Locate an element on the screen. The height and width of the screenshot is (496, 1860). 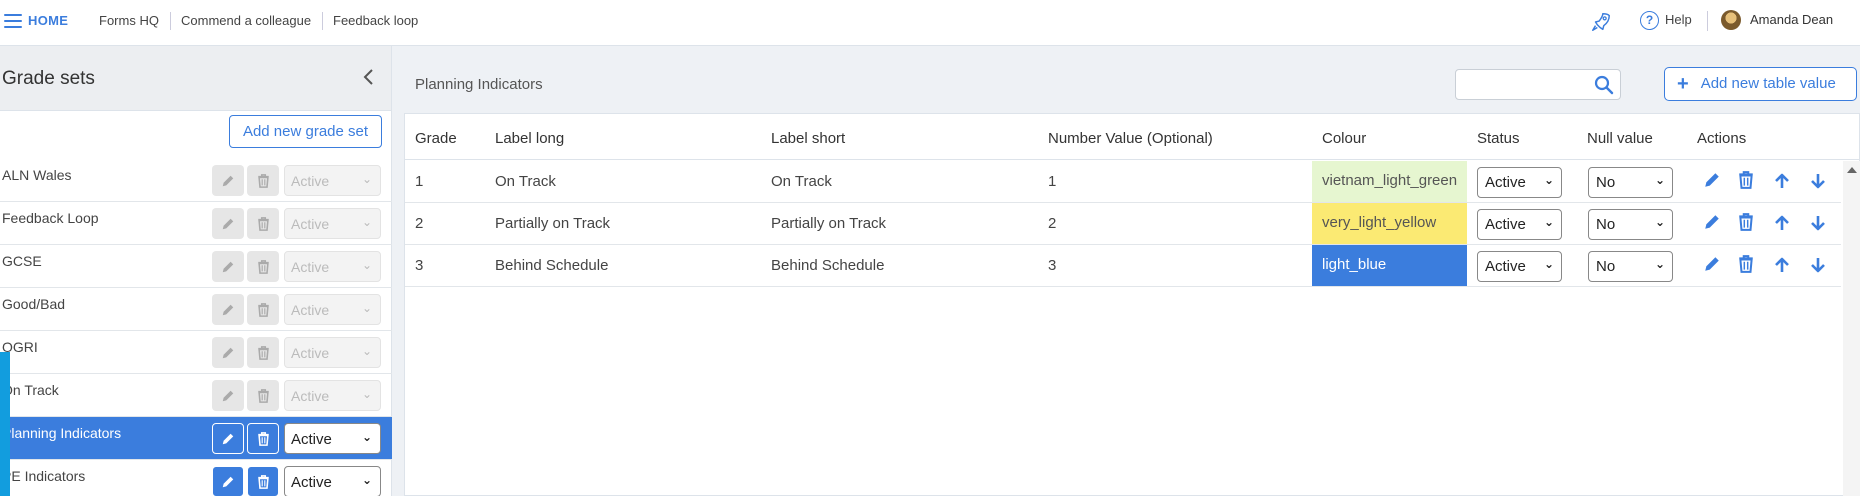
grade-set-row: OGRI Active ⌄ is located at coordinates (196, 352).